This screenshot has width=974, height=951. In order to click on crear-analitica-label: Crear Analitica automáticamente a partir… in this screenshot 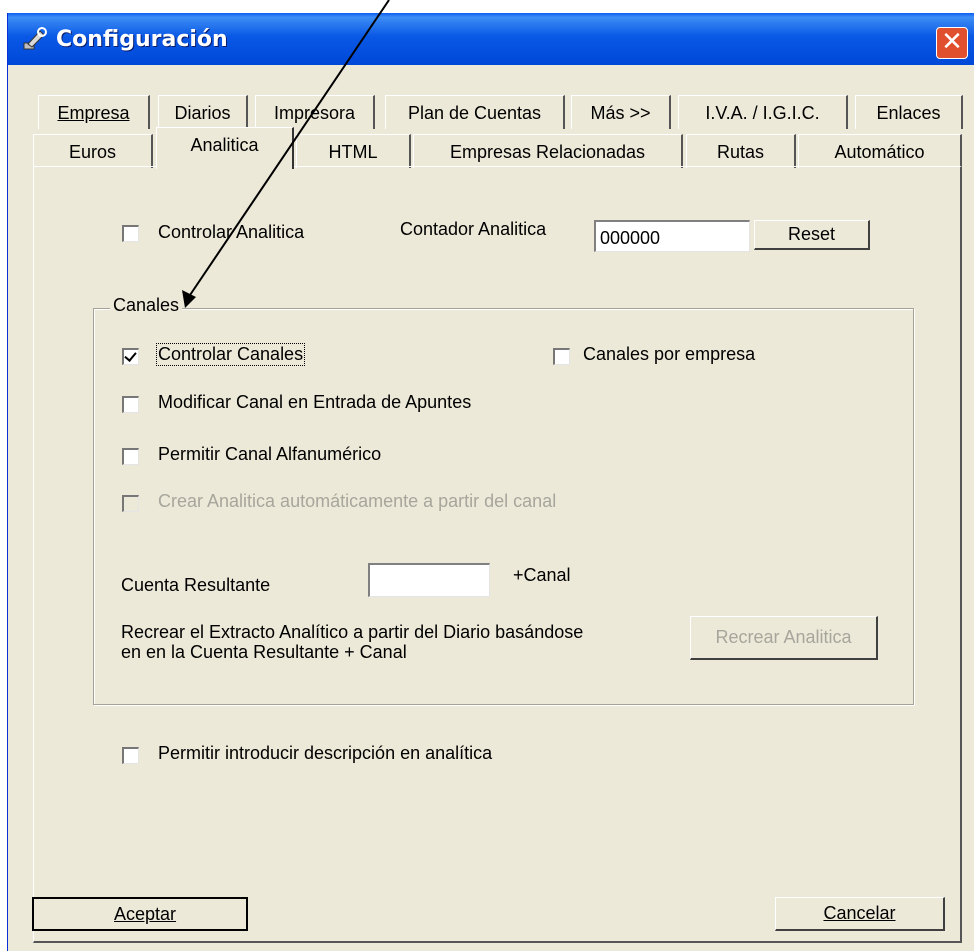, I will do `click(357, 501)`.